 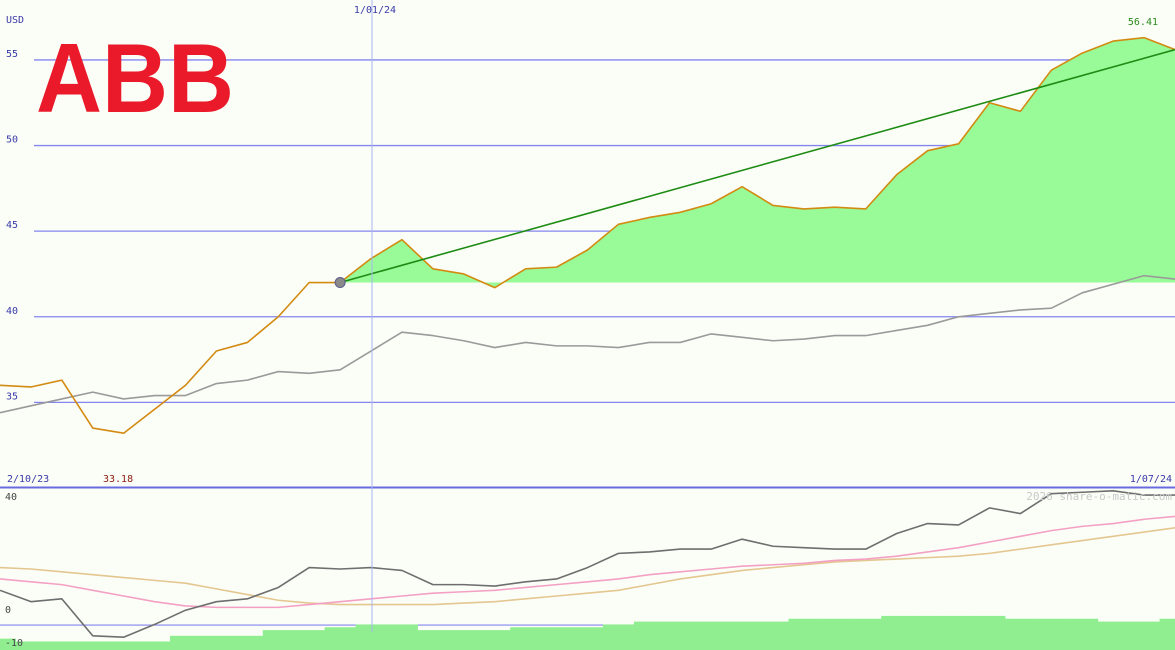 I want to click on abb-logo: ABB, so click(x=135, y=78).